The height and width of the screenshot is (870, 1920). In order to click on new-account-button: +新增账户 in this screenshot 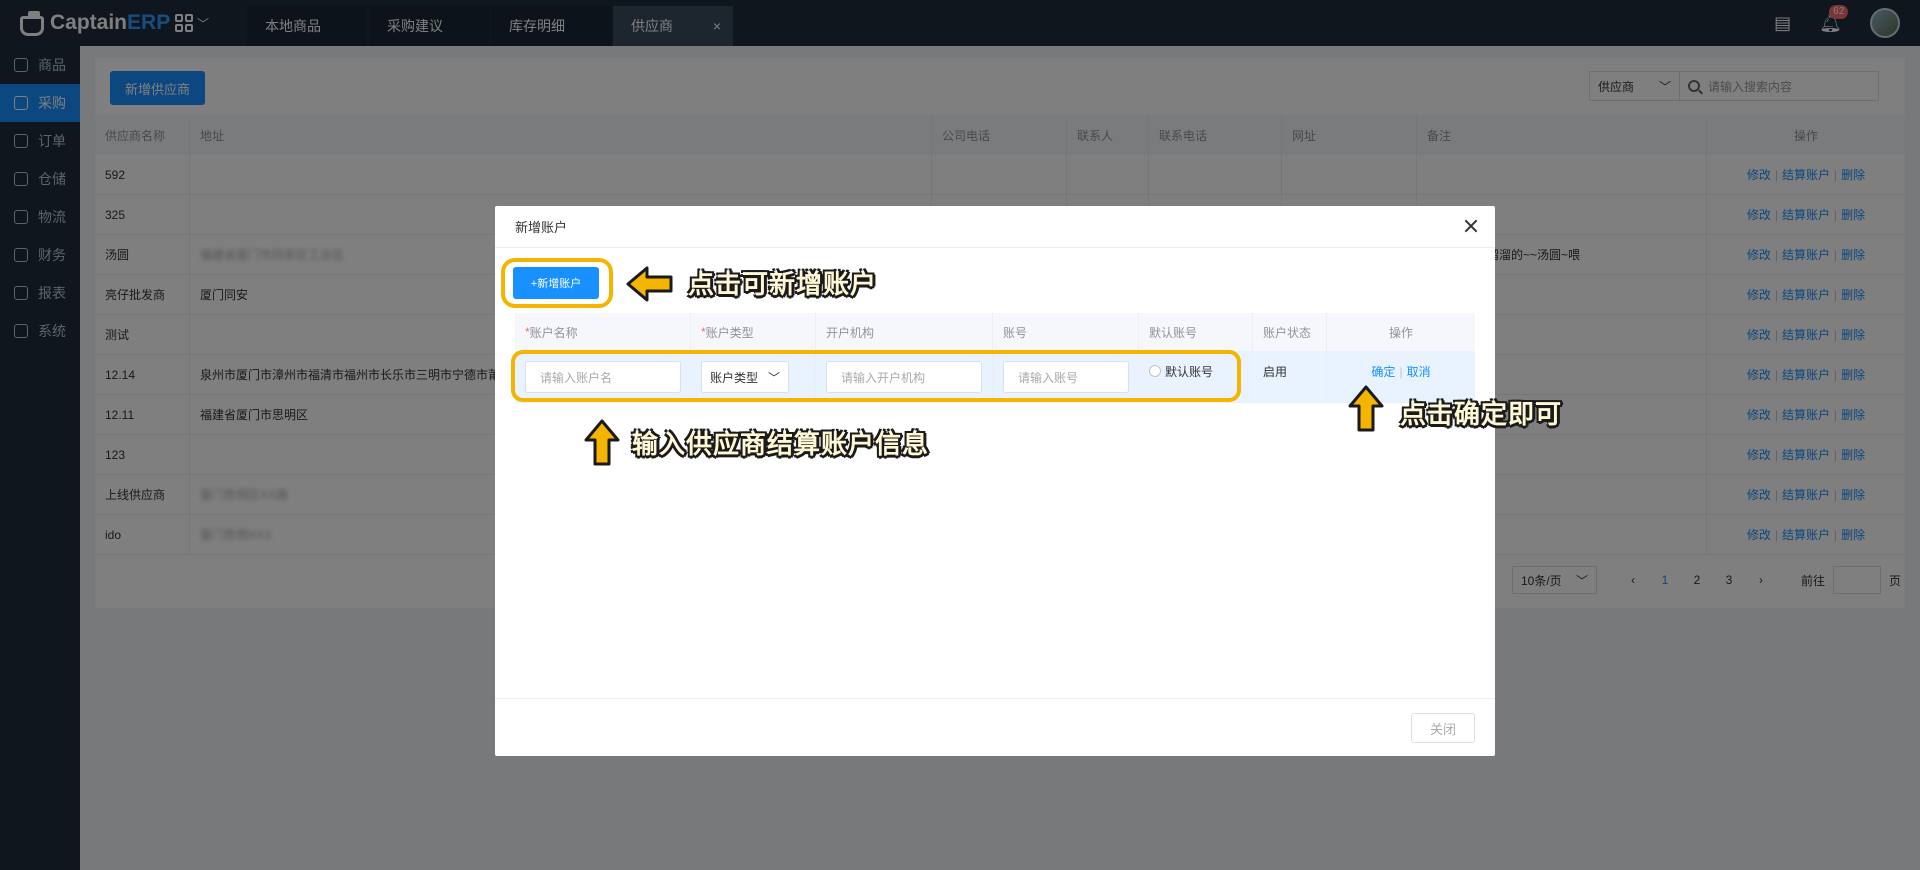, I will do `click(556, 283)`.